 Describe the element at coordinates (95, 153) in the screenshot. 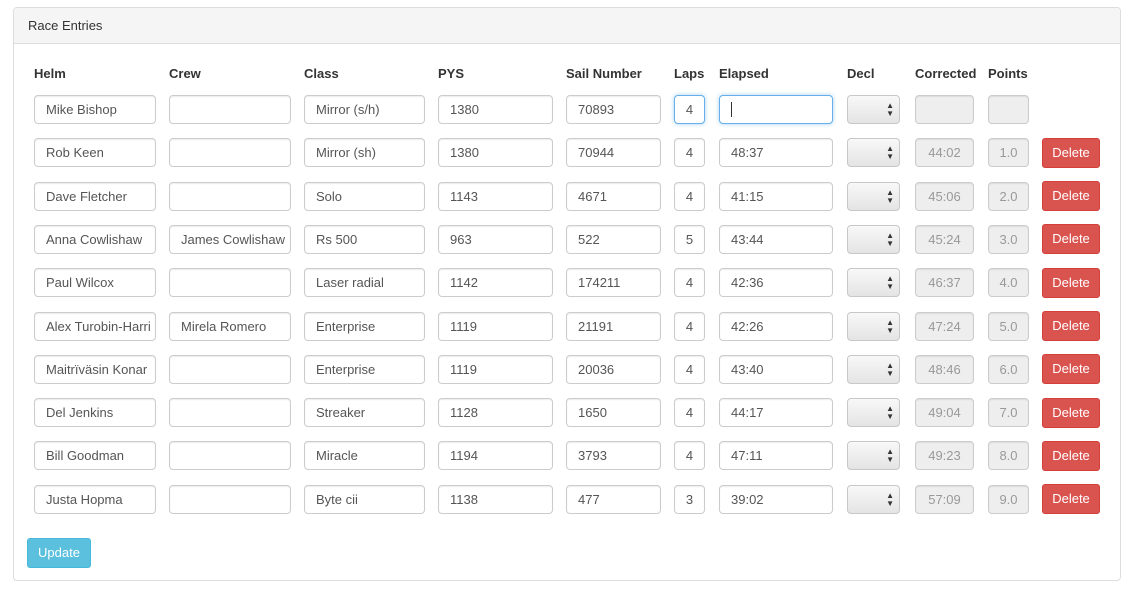

I see `helm-input: Rob Keen` at that location.